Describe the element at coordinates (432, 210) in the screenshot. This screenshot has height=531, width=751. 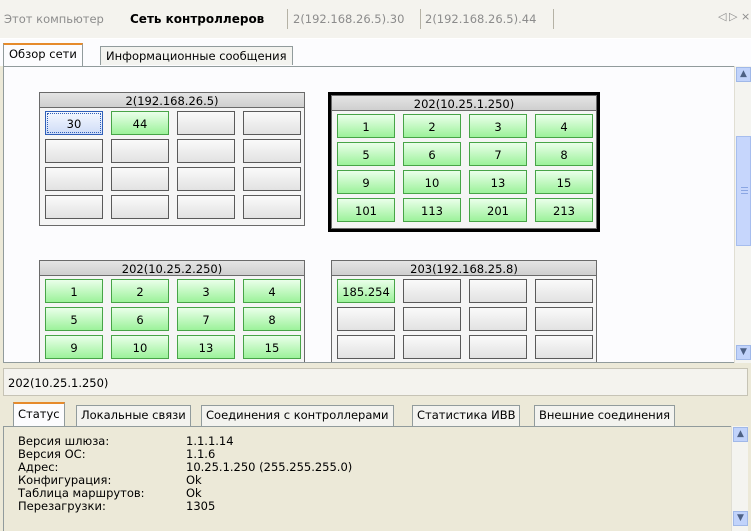
I see `controller-cell: 113` at that location.